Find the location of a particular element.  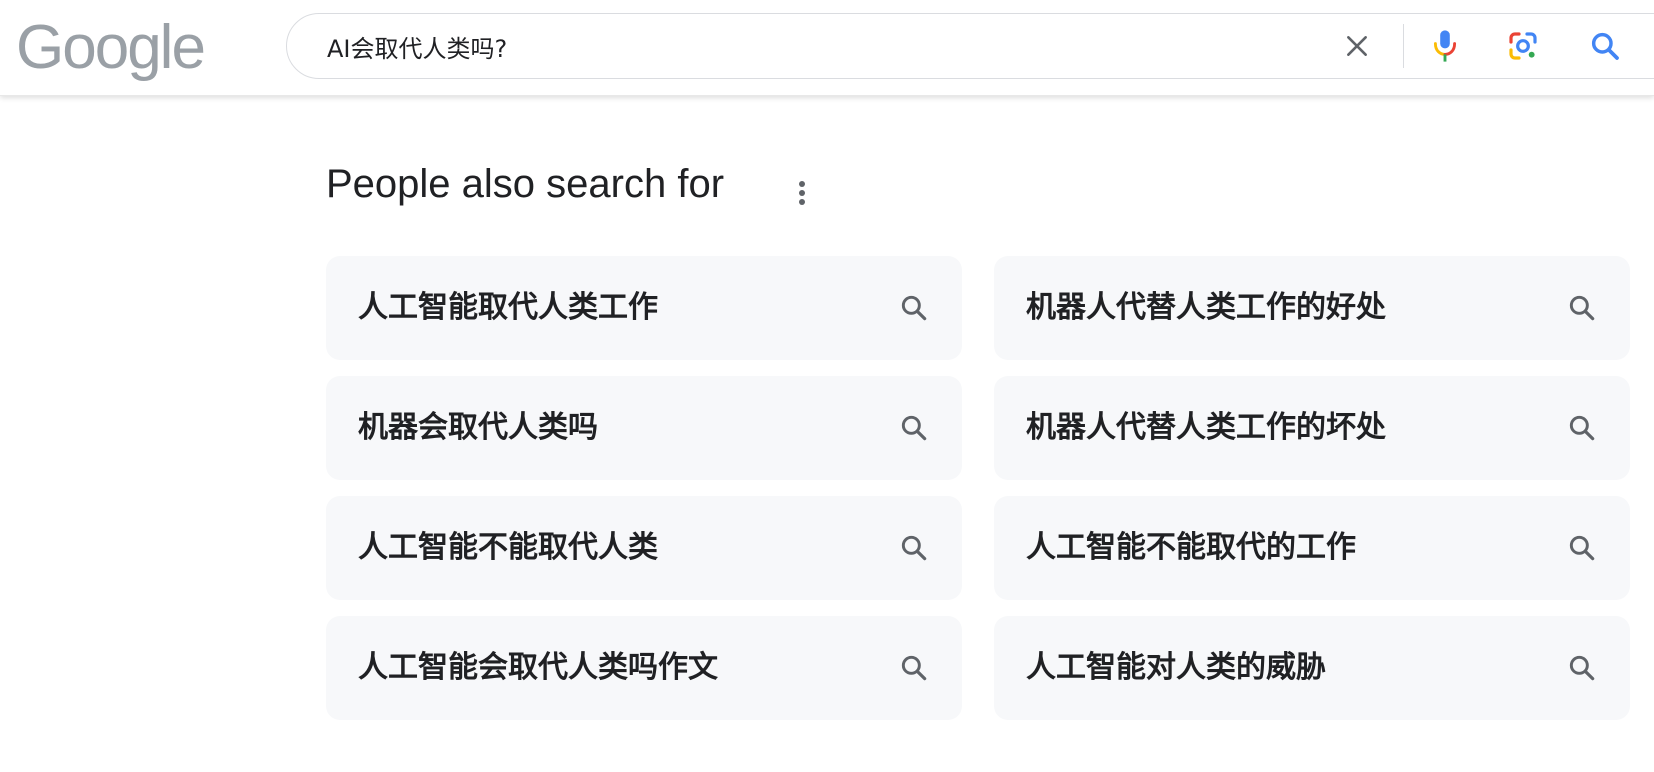

suggestion-label: 机器人代替人类工作的好处 is located at coordinates (1206, 307).